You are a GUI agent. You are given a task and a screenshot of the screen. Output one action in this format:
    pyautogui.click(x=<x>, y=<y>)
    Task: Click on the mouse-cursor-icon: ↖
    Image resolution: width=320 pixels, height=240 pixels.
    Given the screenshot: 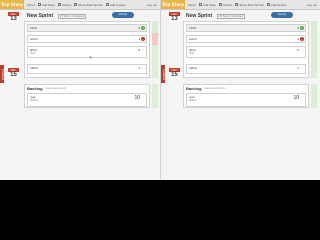 What is the action you would take?
    pyautogui.click(x=91, y=57)
    